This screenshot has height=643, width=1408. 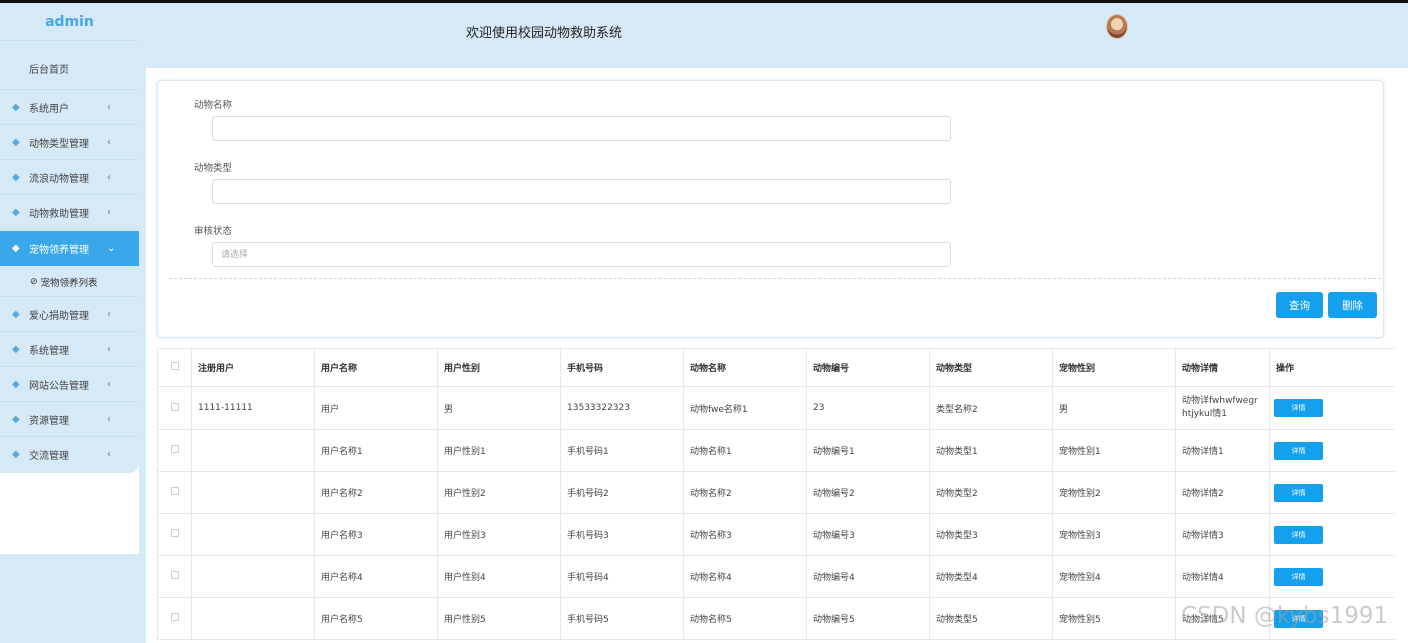 What do you see at coordinates (376, 408) in the screenshot?
I see `table-cell: 用户` at bounding box center [376, 408].